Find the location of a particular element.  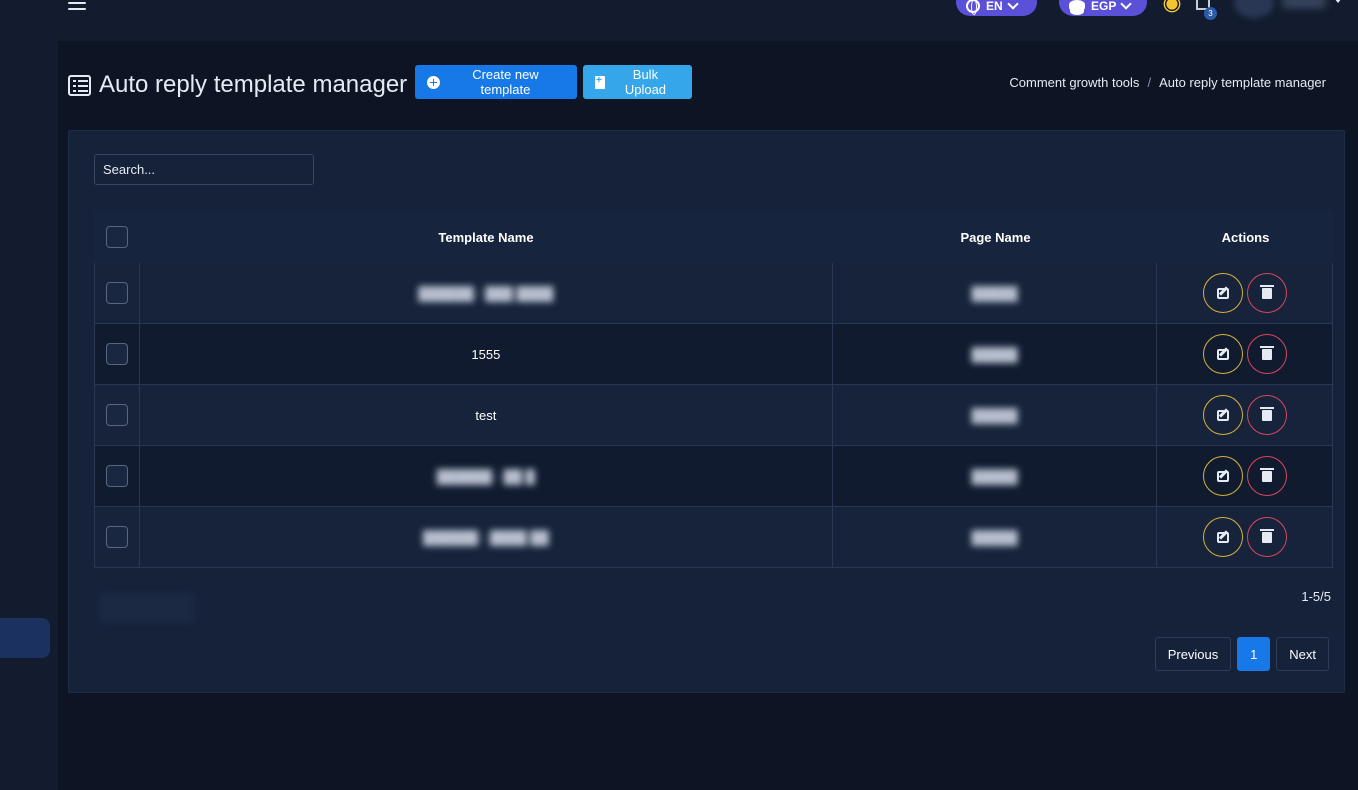

globe-icon is located at coordinates (973, 7).